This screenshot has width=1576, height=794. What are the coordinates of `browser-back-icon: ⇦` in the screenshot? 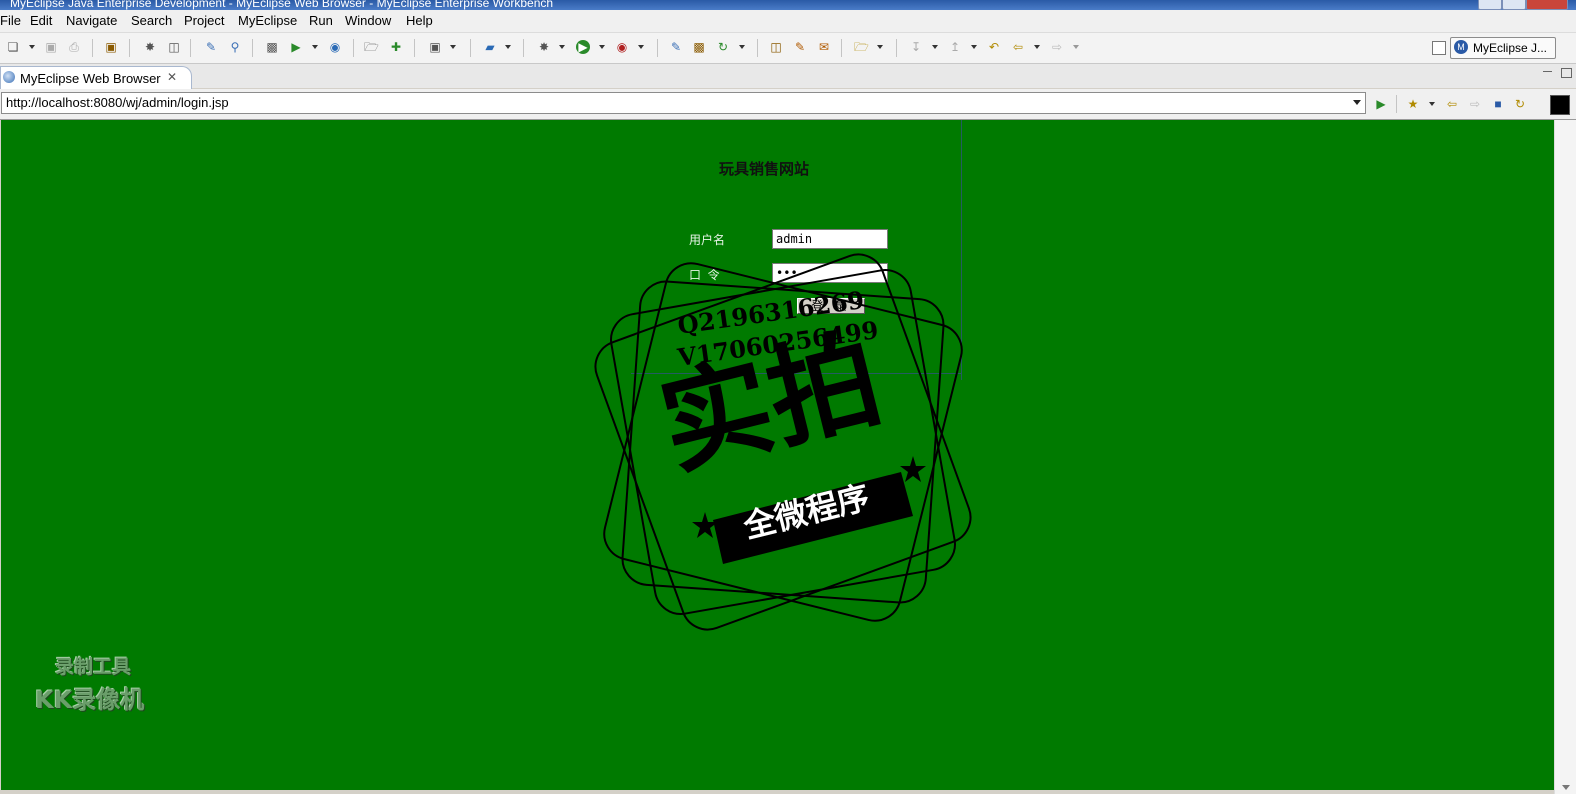 It's located at (1452, 104).